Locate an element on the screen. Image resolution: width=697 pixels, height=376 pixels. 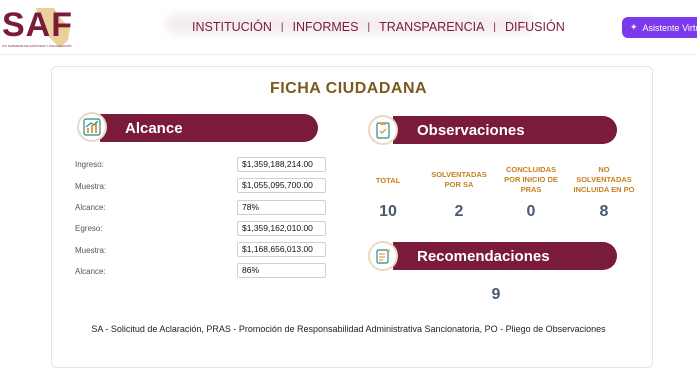
muestra-egreso-value: $1,168,656,013.00 is located at coordinates (281, 249).